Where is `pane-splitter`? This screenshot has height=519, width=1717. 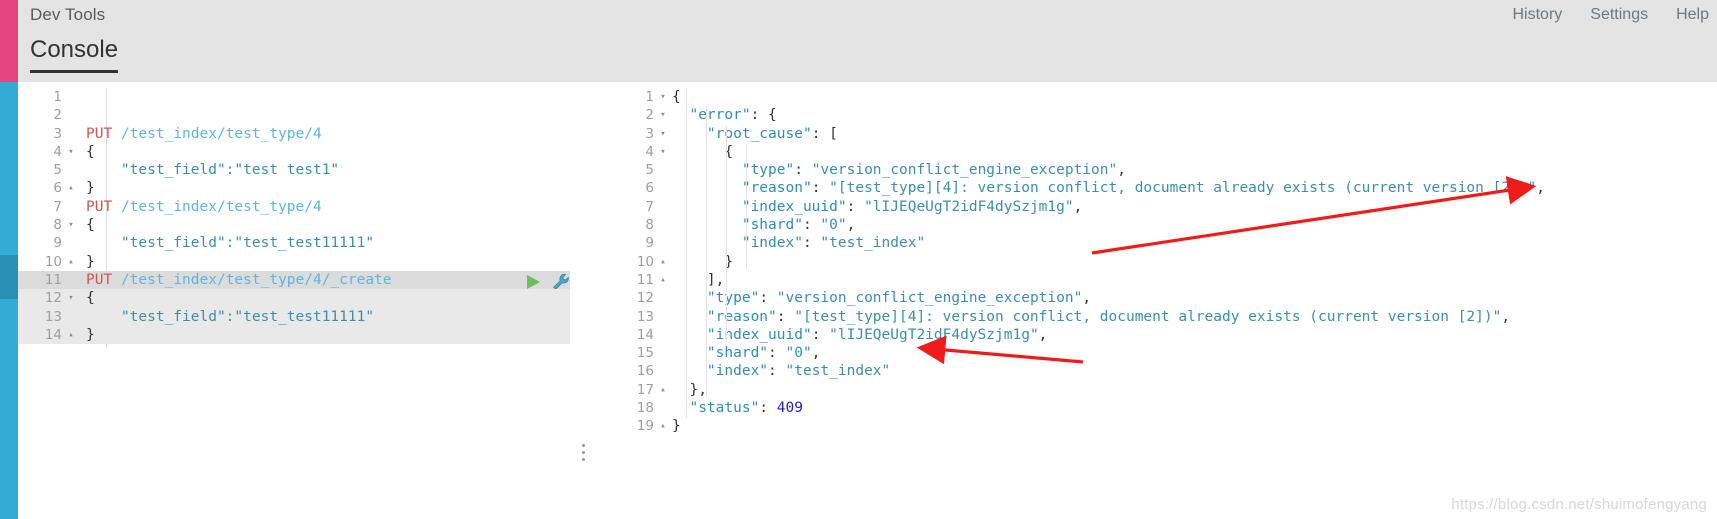 pane-splitter is located at coordinates (586, 300).